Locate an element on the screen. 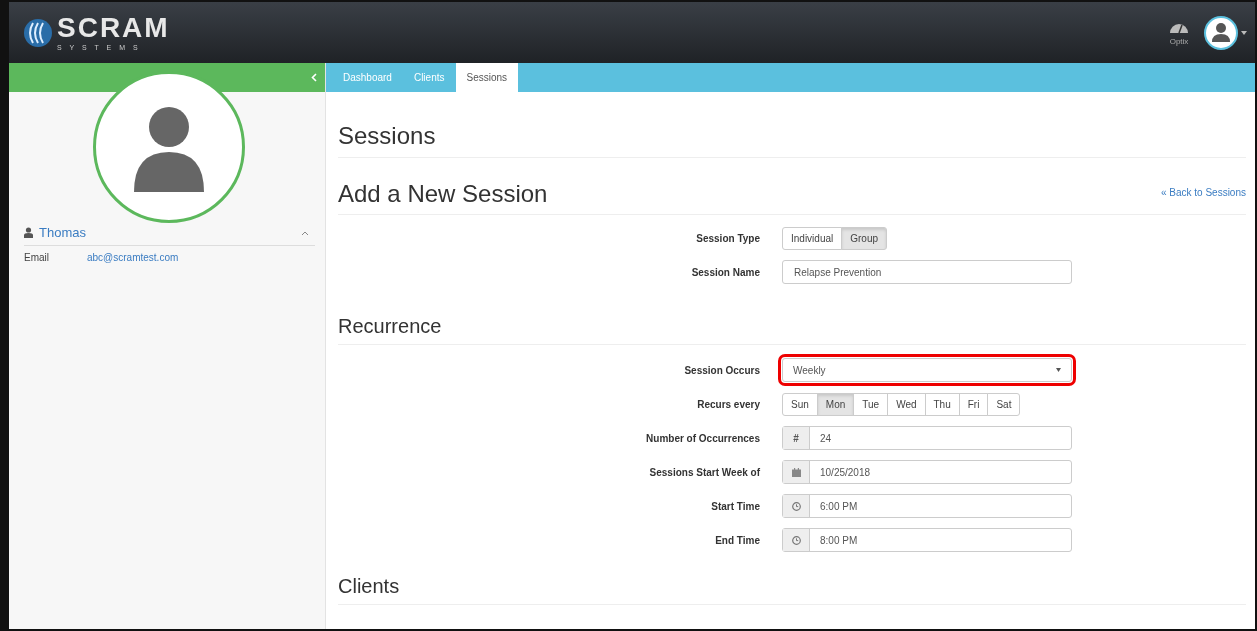 The image size is (1257, 631). user-menu-button is located at coordinates (1225, 32).